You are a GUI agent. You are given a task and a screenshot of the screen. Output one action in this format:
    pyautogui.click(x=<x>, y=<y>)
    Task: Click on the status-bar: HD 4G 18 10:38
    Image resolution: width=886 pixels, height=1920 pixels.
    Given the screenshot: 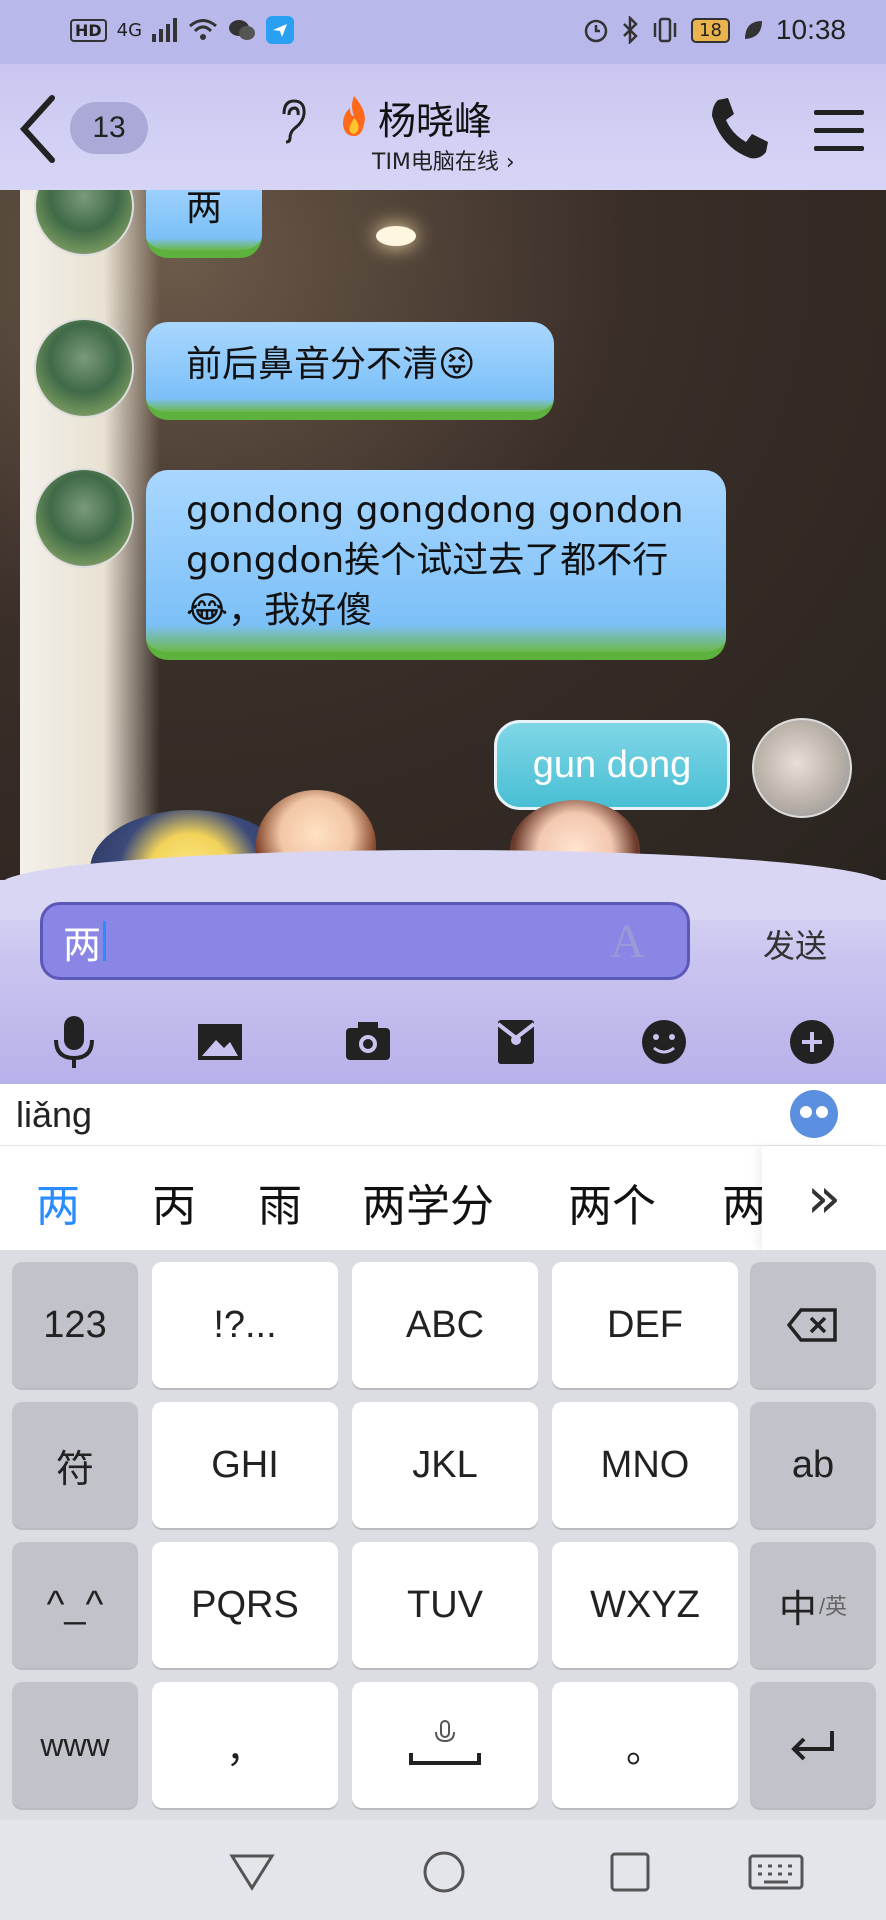 What is the action you would take?
    pyautogui.click(x=443, y=32)
    